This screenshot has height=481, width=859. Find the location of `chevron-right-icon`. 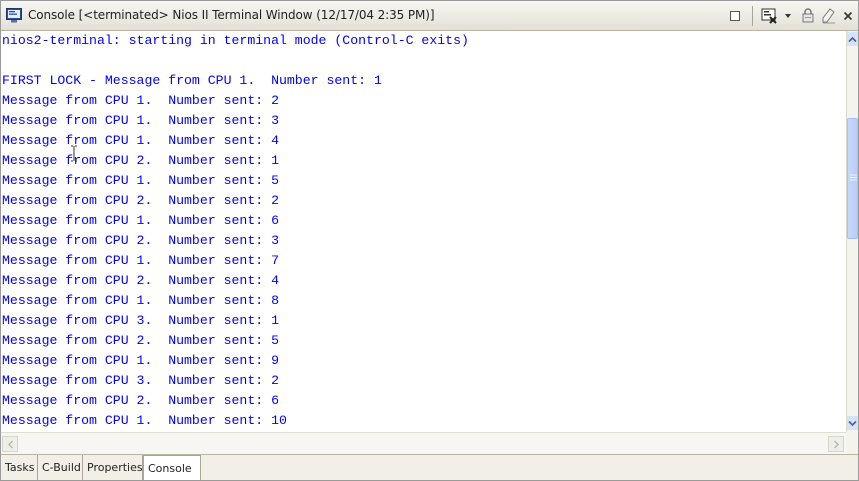

chevron-right-icon is located at coordinates (836, 444).